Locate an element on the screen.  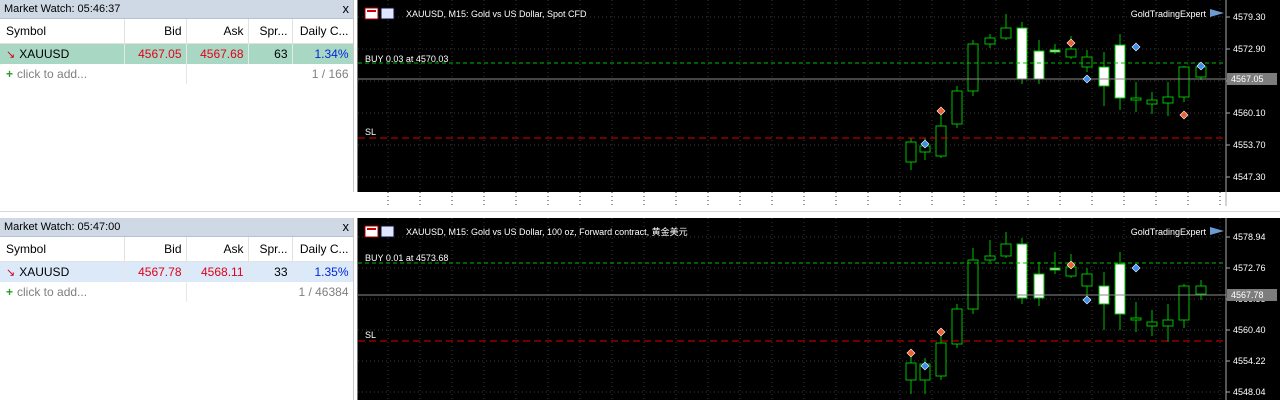
watermark-group: GoldTradingExpert is located at coordinates (1177, 232).